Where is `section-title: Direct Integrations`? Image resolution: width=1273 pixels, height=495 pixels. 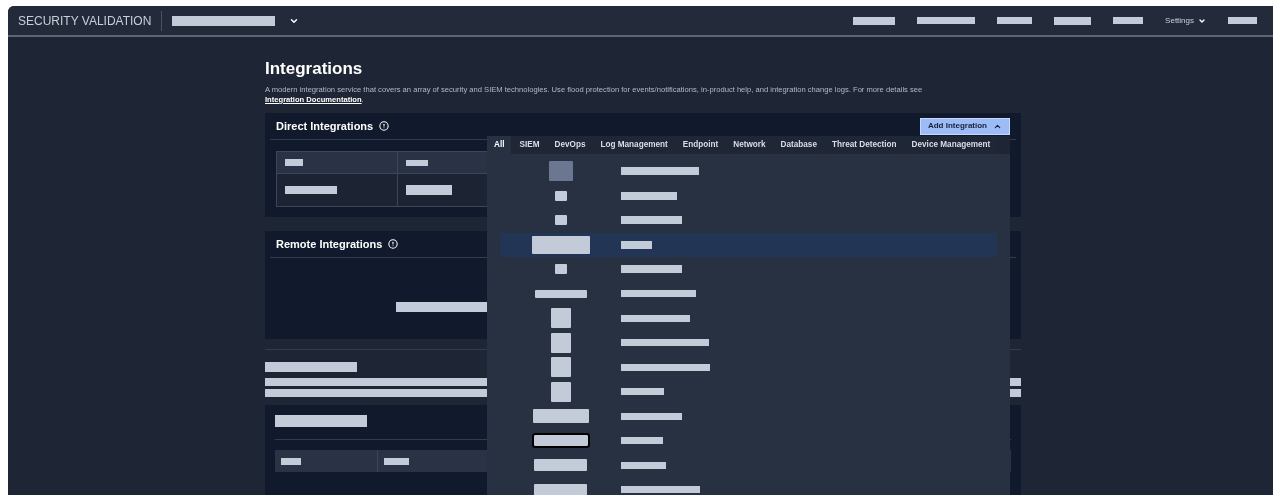
section-title: Direct Integrations is located at coordinates (325, 126).